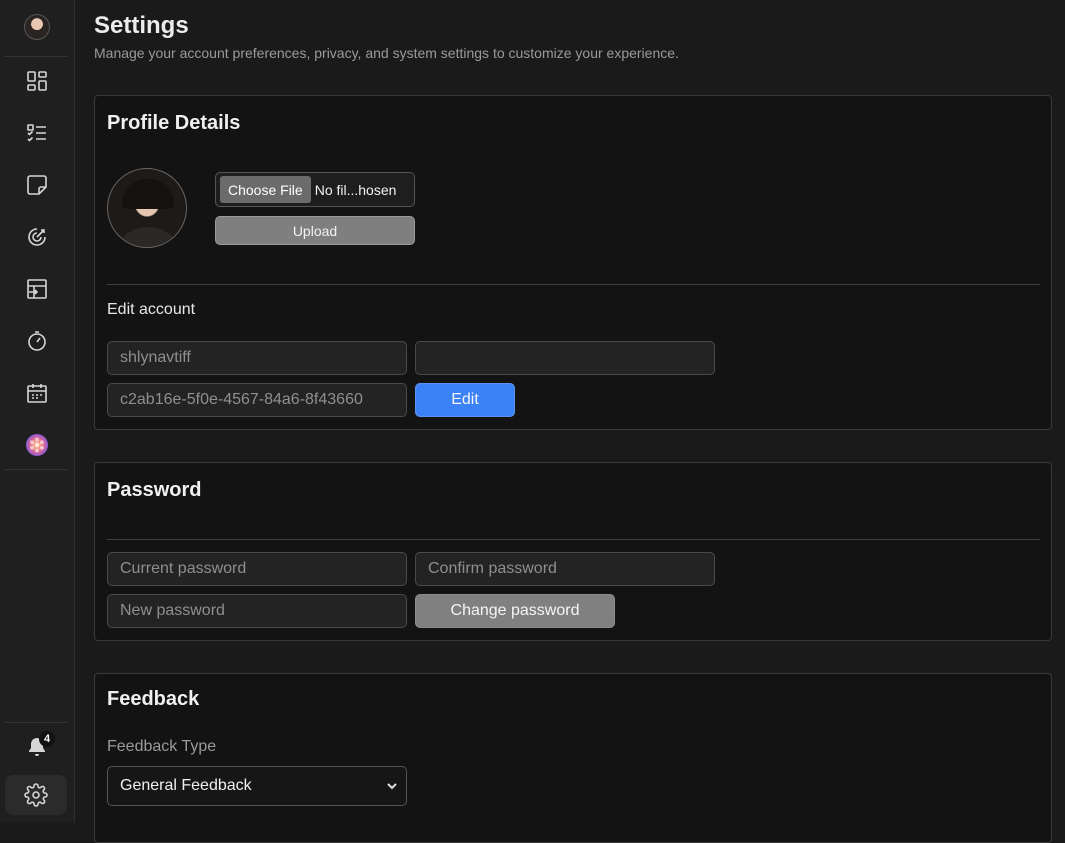  I want to click on notifications-button: 4, so click(37, 747).